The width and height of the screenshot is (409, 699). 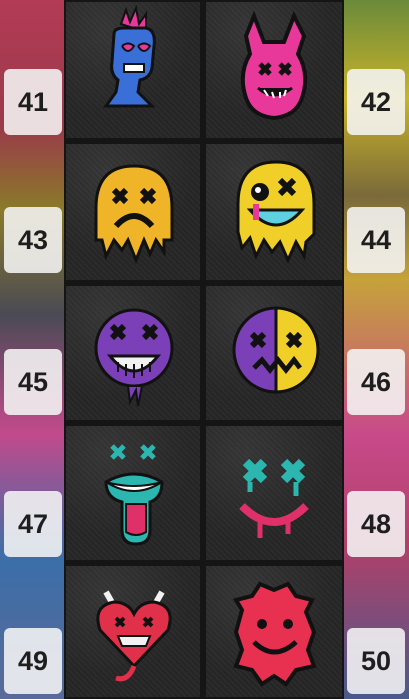 I want to click on number-badge-41: 41, so click(x=33, y=102).